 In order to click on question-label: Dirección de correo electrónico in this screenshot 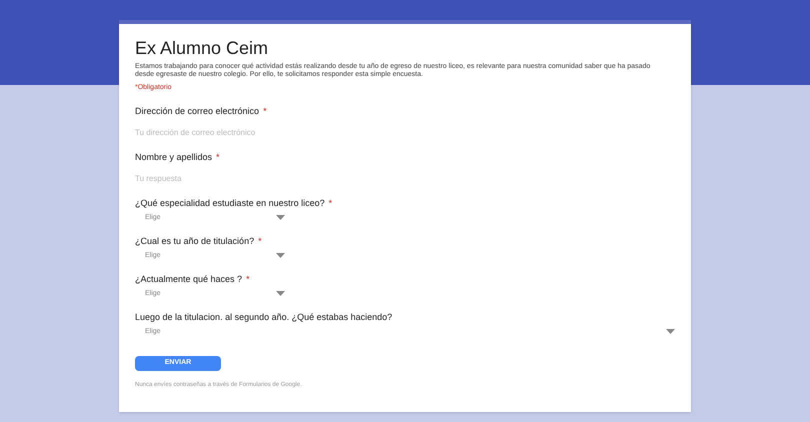, I will do `click(197, 111)`.